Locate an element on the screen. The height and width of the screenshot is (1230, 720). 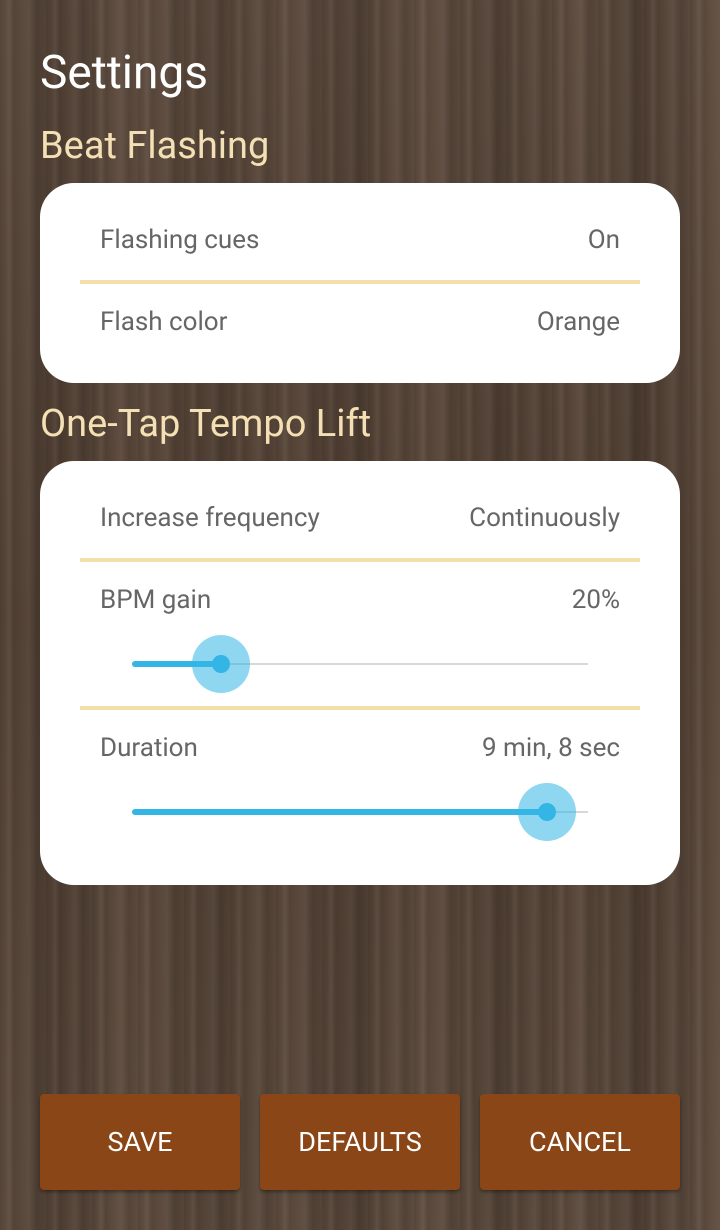
beat-flashing-card: Flashing cues On Flash color Orange is located at coordinates (360, 283).